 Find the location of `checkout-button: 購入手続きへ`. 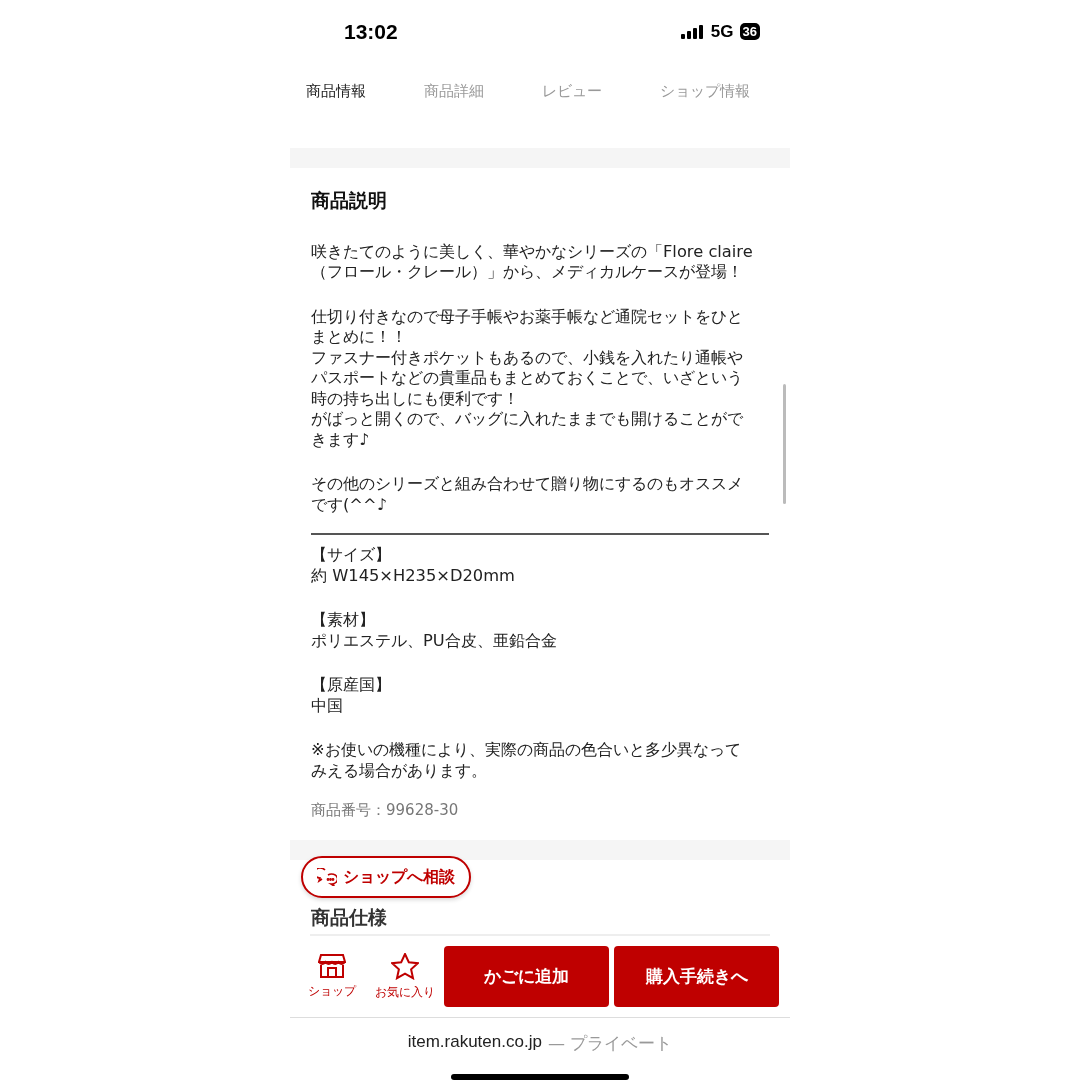

checkout-button: 購入手続きへ is located at coordinates (696, 977).